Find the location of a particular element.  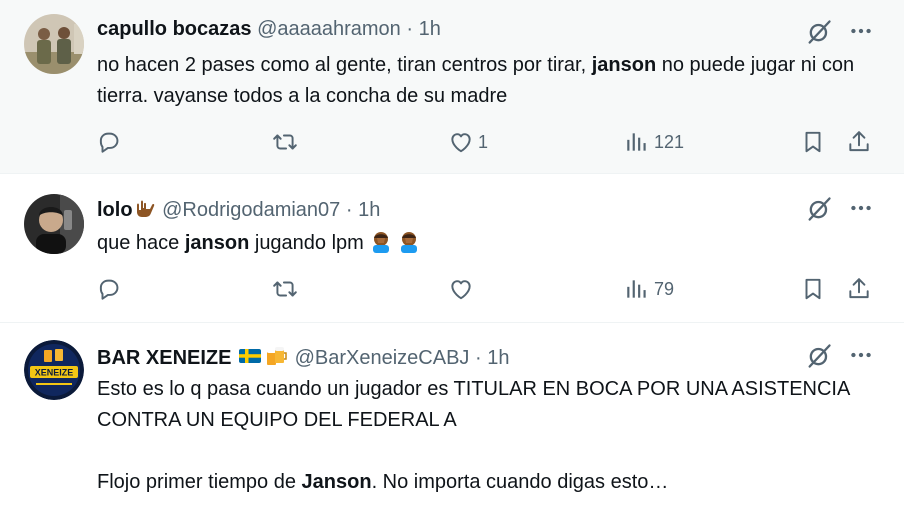

tweet-header: BAR XENEIZE @BarXeneizeCABJ · 1h is located at coordinates (303, 357).